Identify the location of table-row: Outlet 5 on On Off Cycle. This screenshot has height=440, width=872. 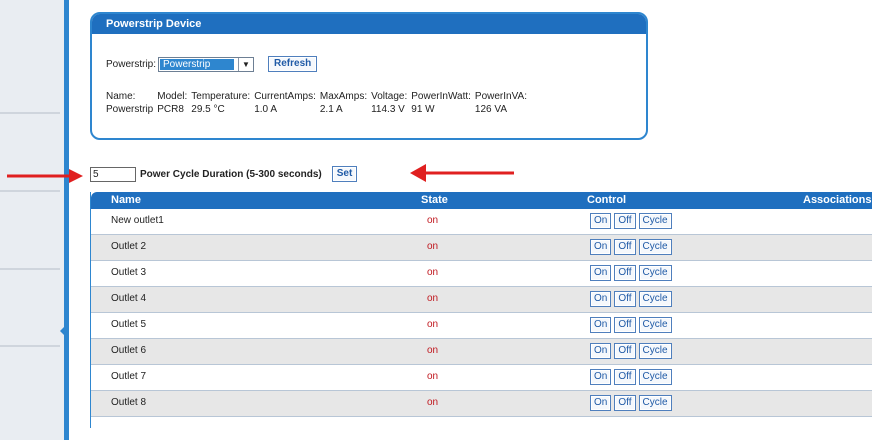
(481, 326).